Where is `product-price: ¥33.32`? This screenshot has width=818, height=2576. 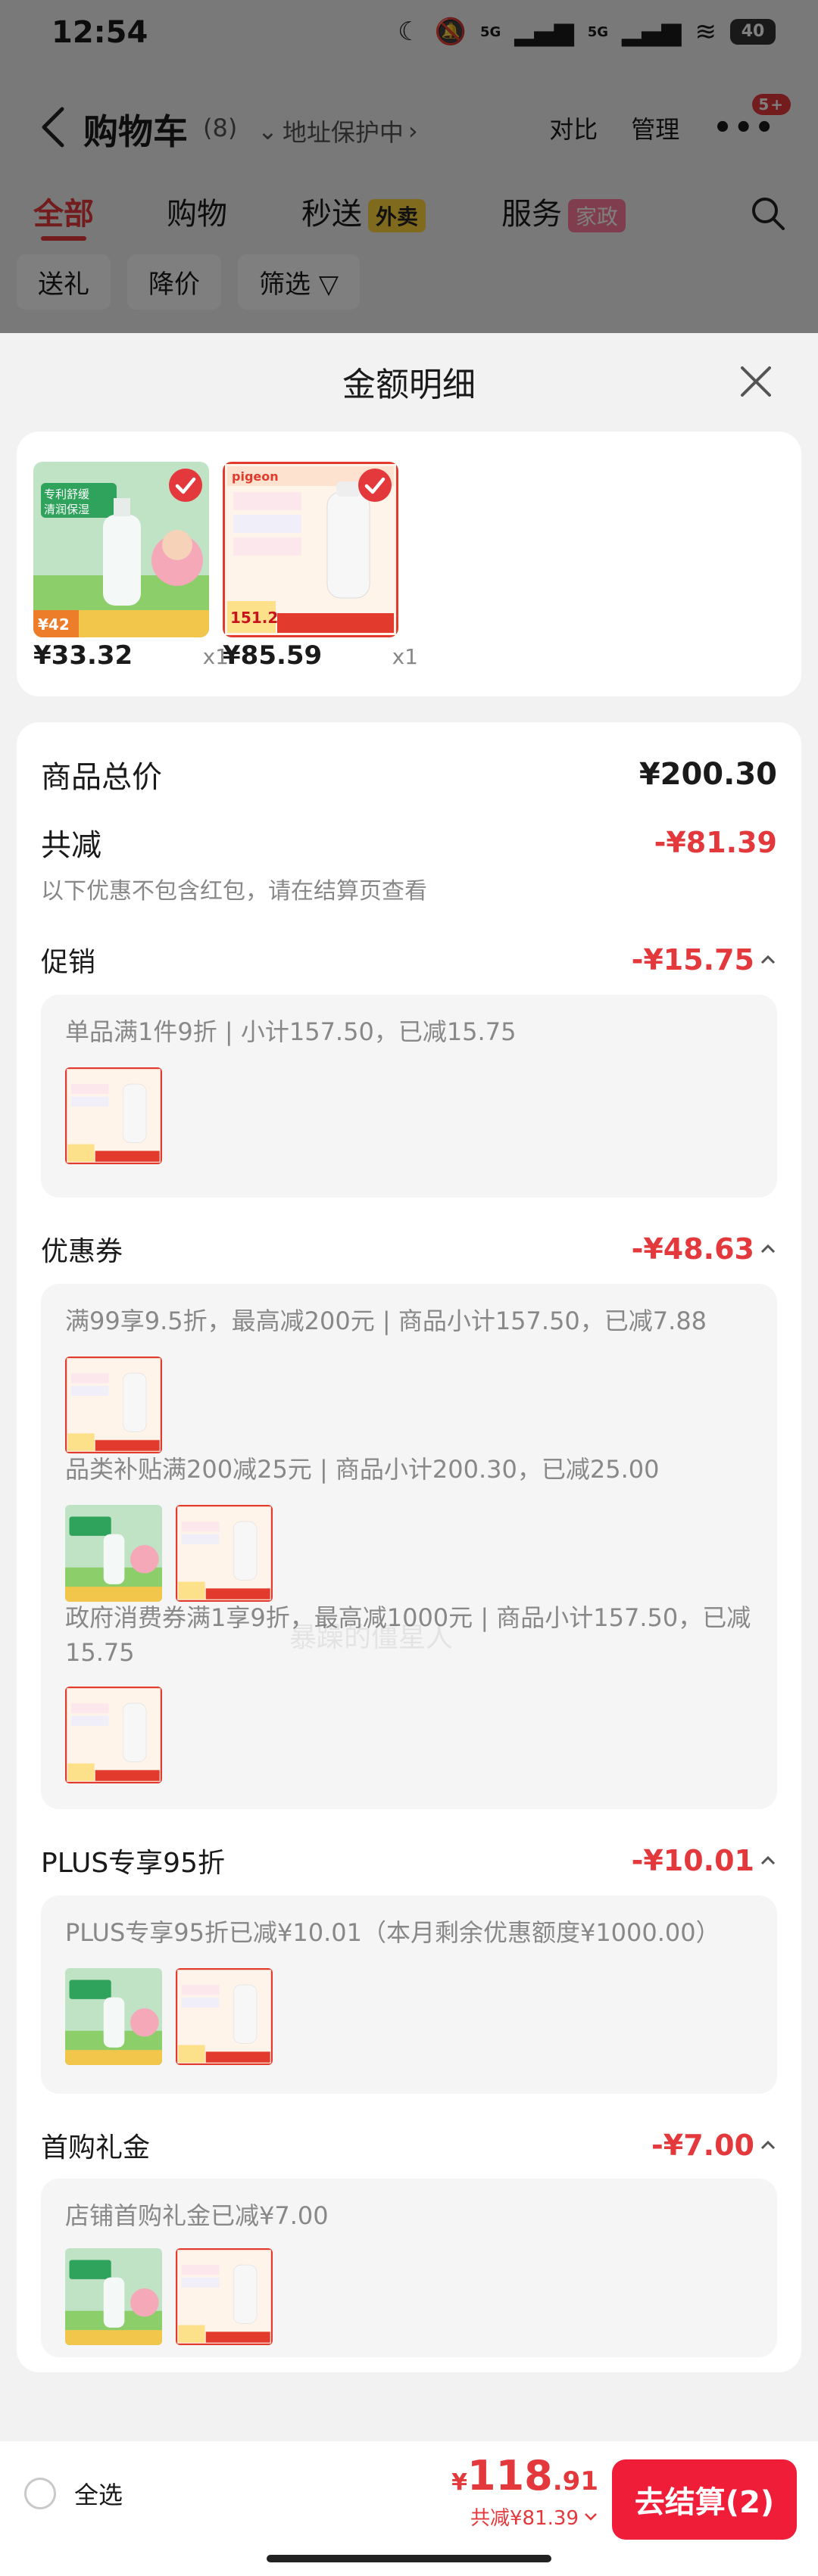 product-price: ¥33.32 is located at coordinates (83, 655).